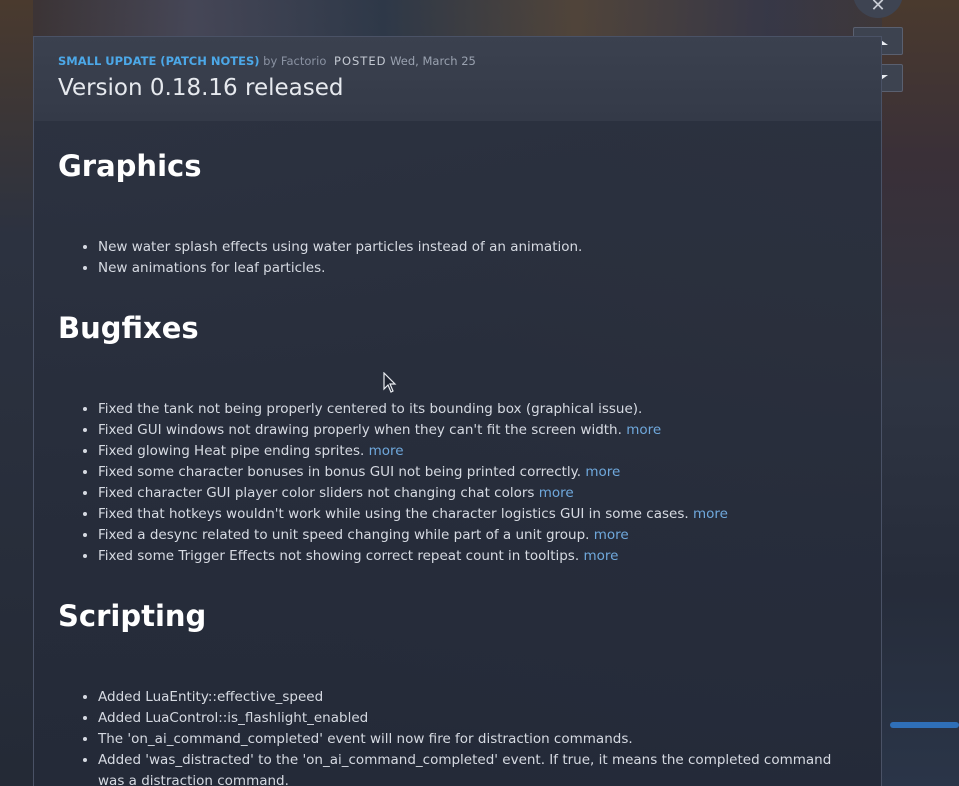 The height and width of the screenshot is (786, 959). What do you see at coordinates (360, 61) in the screenshot?
I see `posted-label: POSTED` at bounding box center [360, 61].